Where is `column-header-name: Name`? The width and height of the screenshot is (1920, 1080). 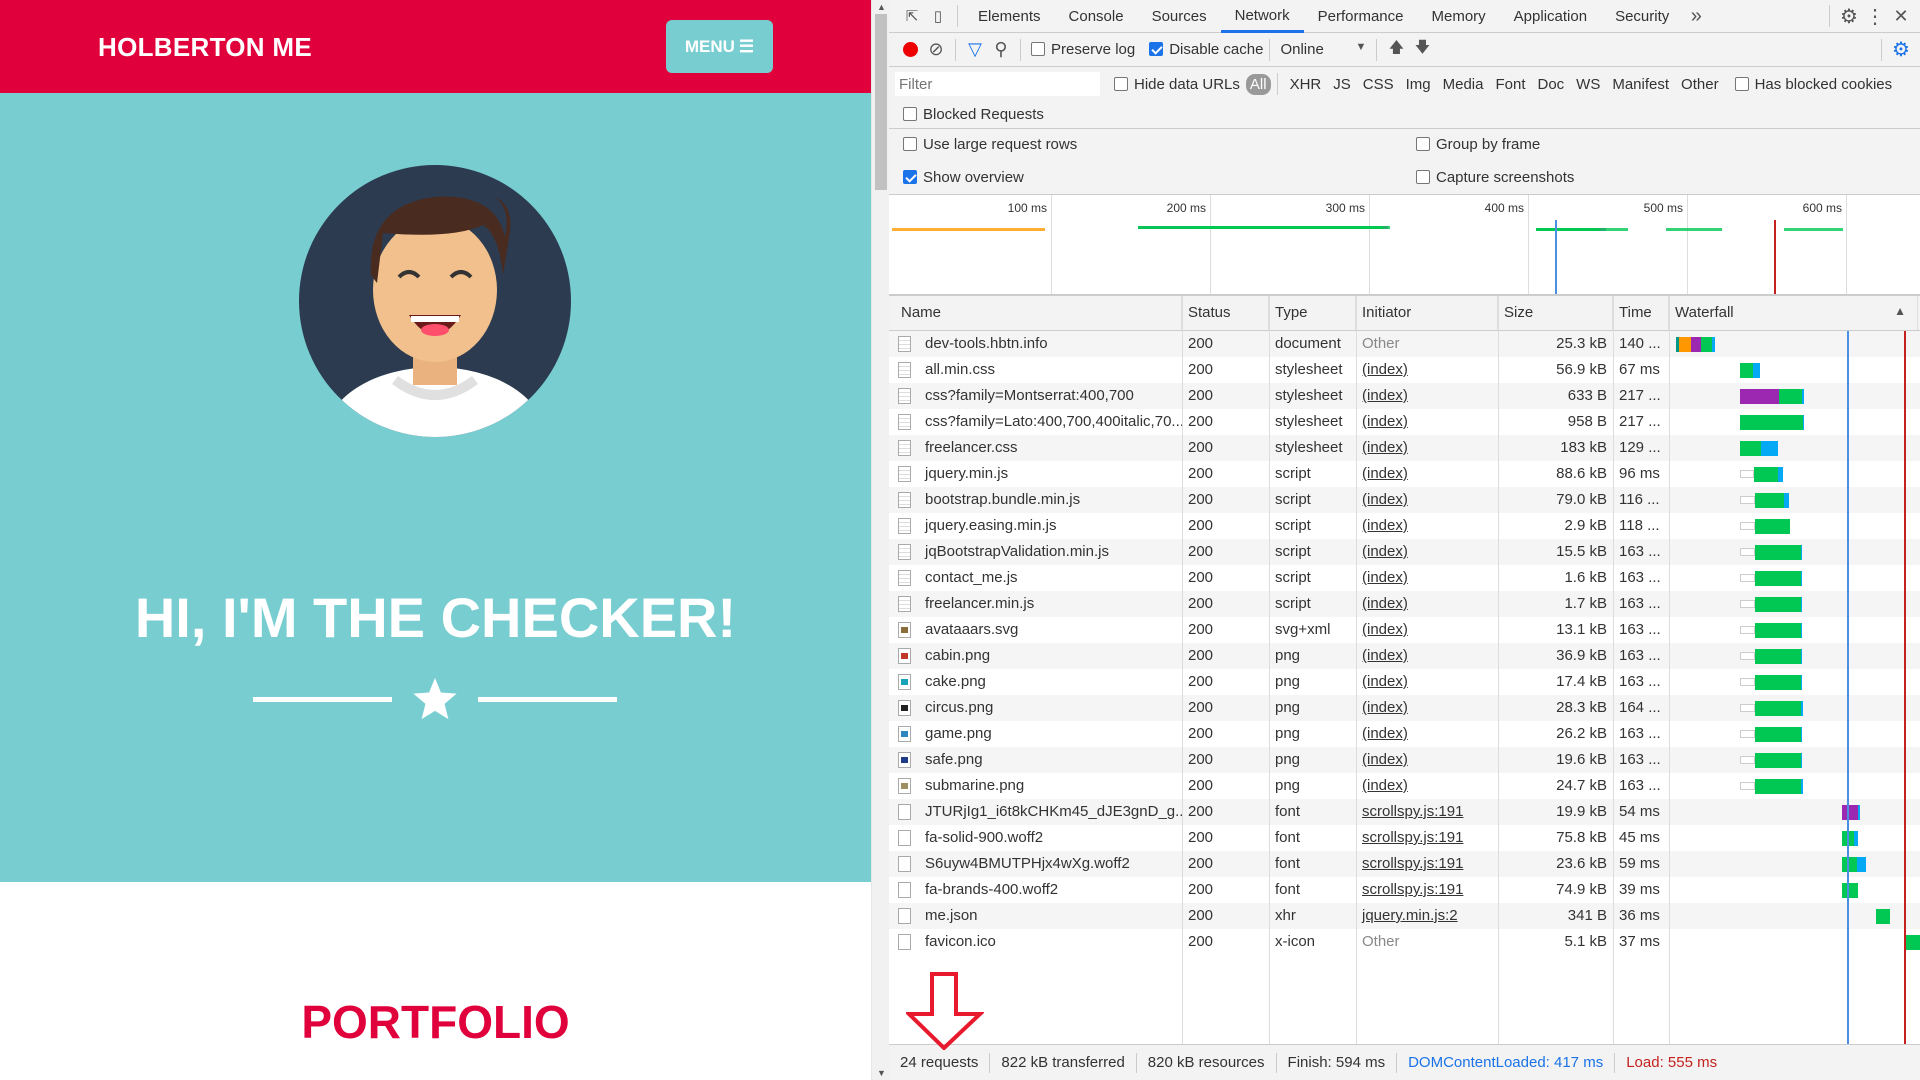
column-header-name: Name is located at coordinates (1038, 313).